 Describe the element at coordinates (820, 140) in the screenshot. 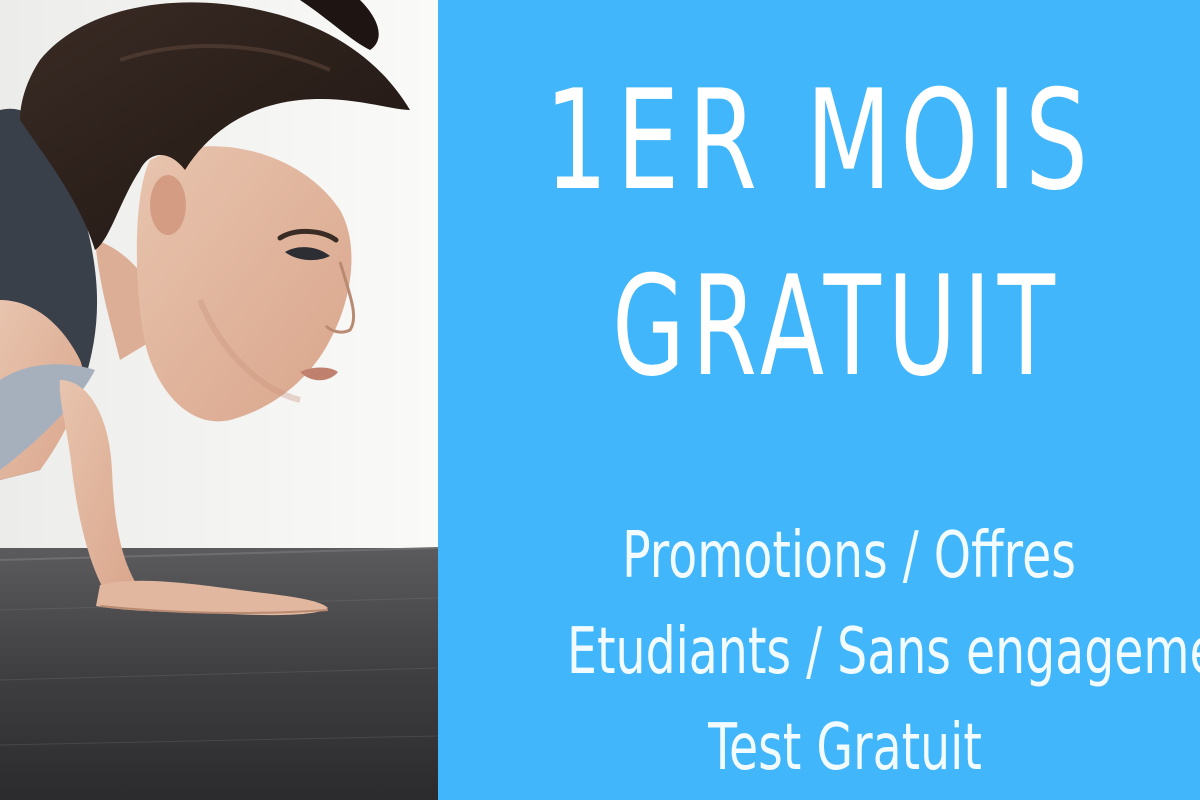

I see `headline-first-month: 1ER MOIS` at that location.